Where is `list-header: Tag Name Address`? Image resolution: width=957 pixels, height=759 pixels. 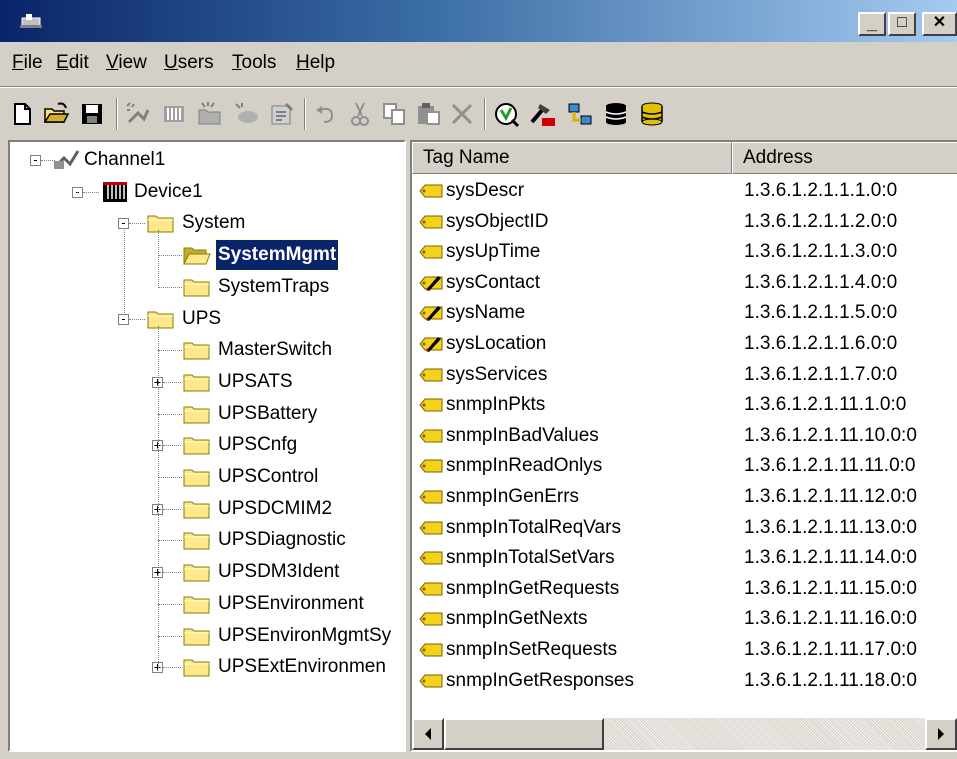
list-header: Tag Name Address is located at coordinates (684, 158).